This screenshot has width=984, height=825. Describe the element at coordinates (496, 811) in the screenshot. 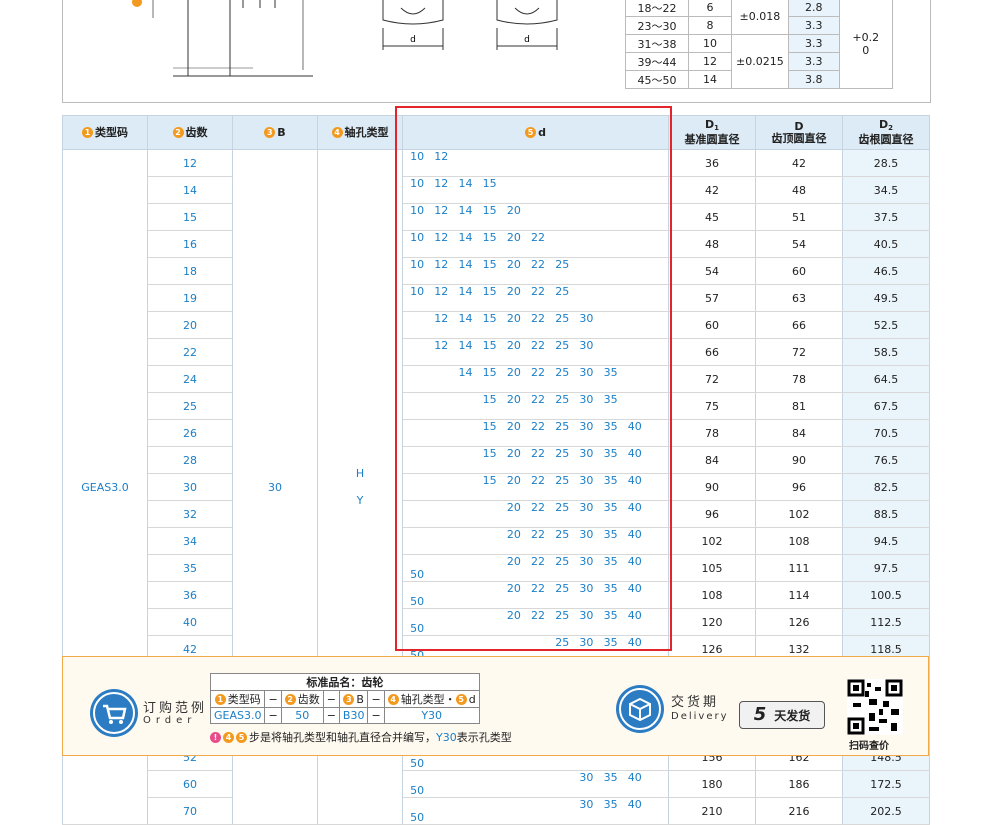

I see `table-row: 70 30 35 40 50 210 216 202.5` at that location.